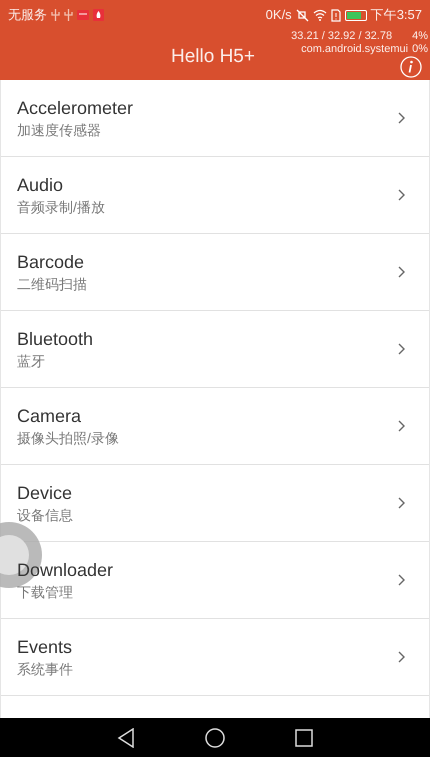  I want to click on item-subtitle: 加速度传感器, so click(59, 130).